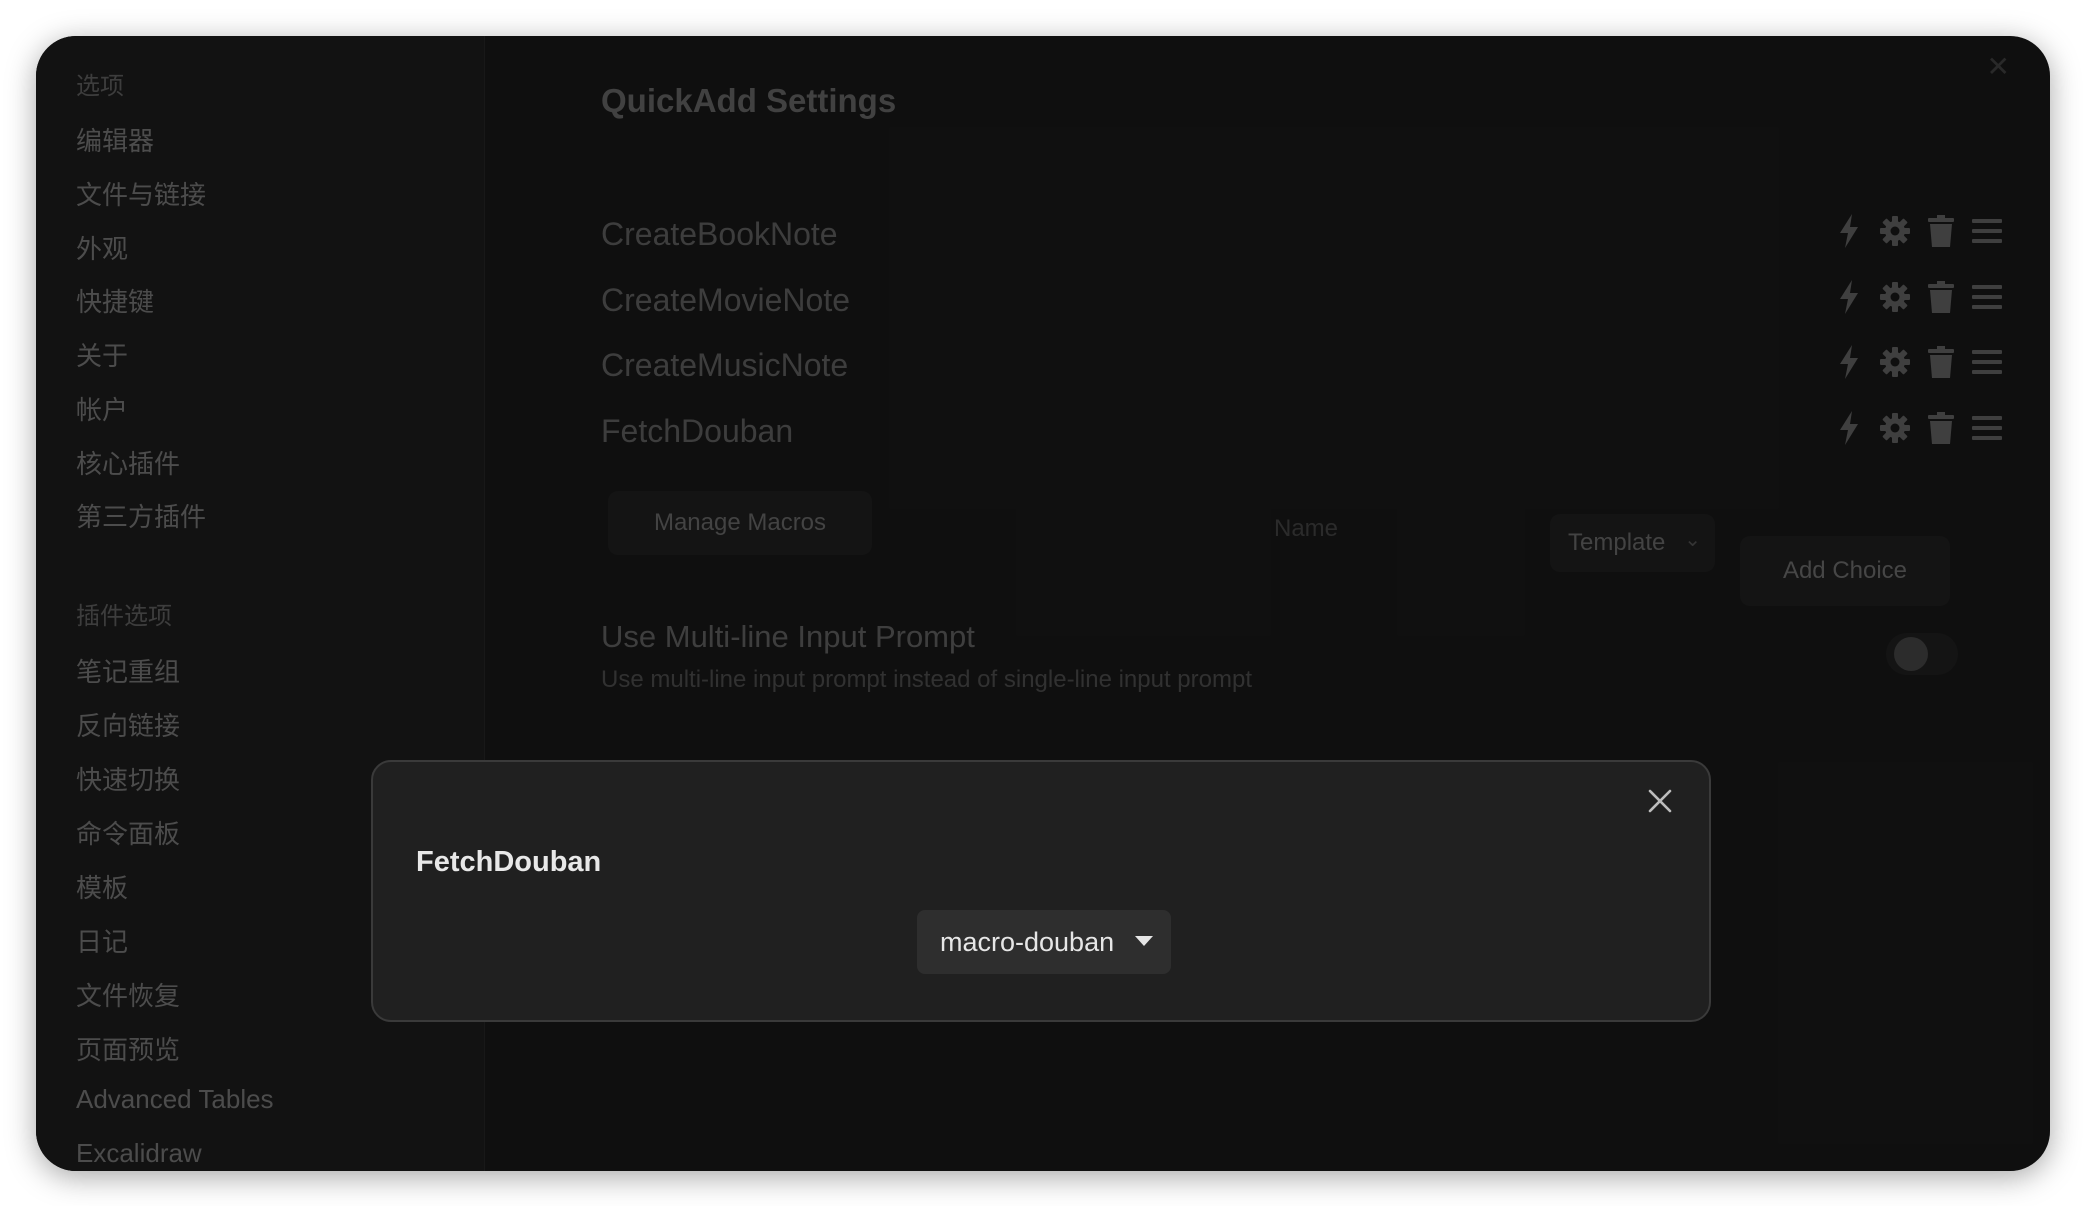  What do you see at coordinates (1041, 891) in the screenshot?
I see `macro-choice-modal: FetchDouban macro-douban` at bounding box center [1041, 891].